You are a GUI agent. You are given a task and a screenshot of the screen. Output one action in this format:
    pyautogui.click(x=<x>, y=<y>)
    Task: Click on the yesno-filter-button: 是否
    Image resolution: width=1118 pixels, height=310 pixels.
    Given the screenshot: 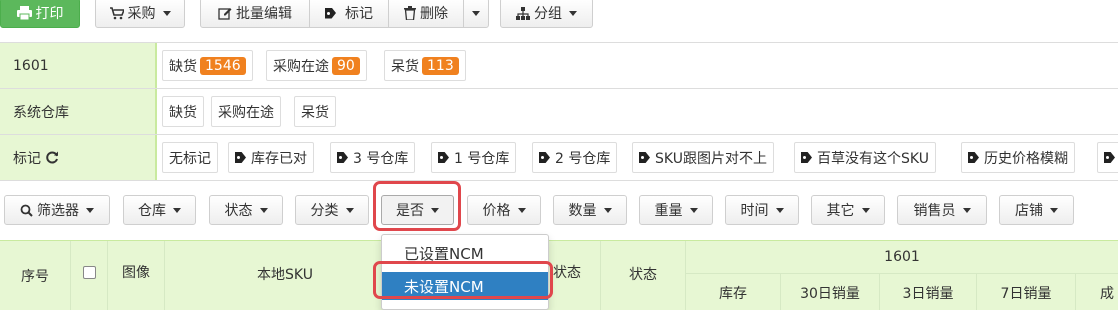 What is the action you would take?
    pyautogui.click(x=417, y=210)
    